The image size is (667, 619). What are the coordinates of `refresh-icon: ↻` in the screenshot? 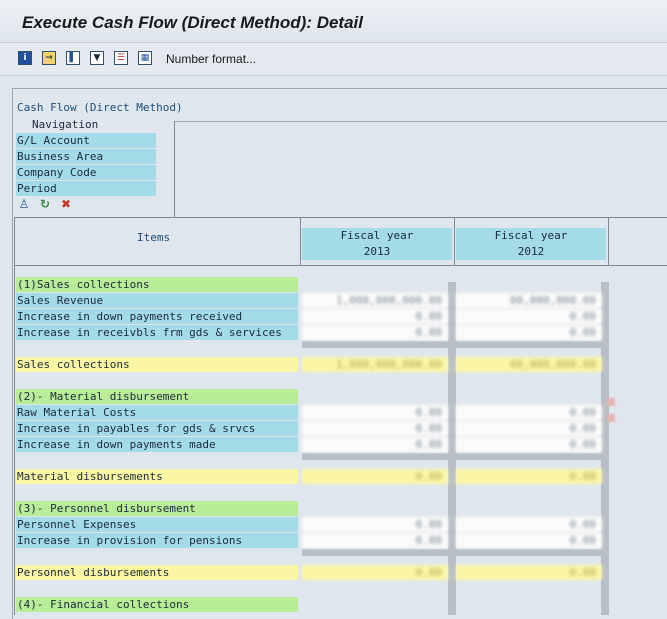 It's located at (45, 204).